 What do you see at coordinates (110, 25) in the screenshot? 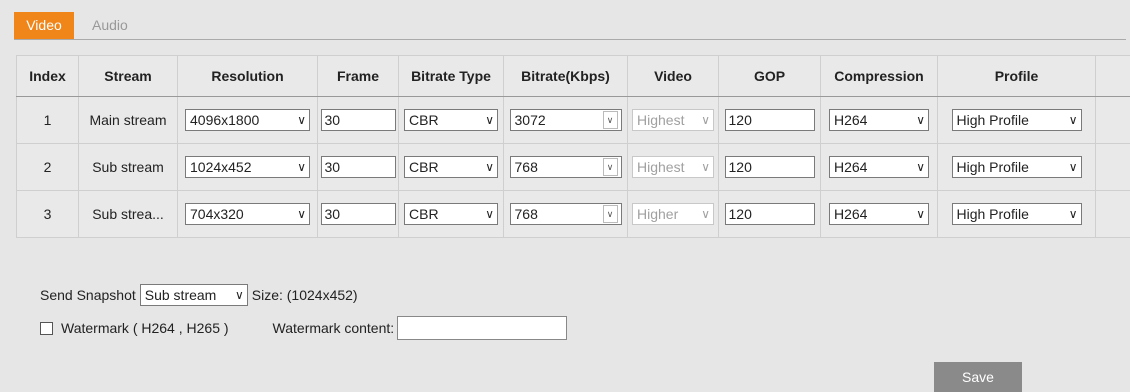
I see `tab-audio: Audio` at bounding box center [110, 25].